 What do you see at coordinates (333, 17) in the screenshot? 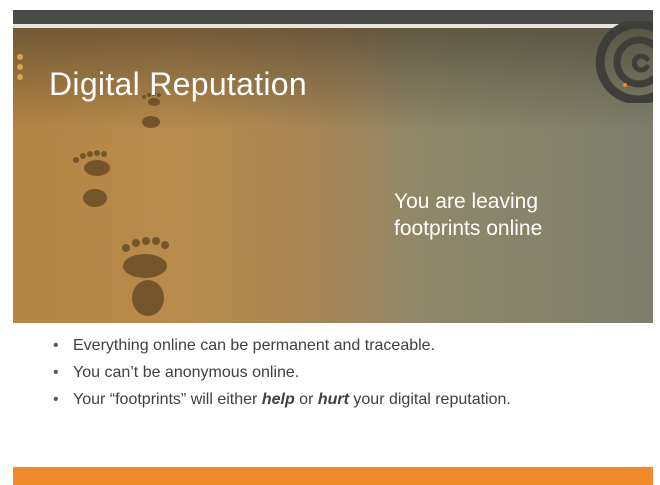
I see `top-band` at bounding box center [333, 17].